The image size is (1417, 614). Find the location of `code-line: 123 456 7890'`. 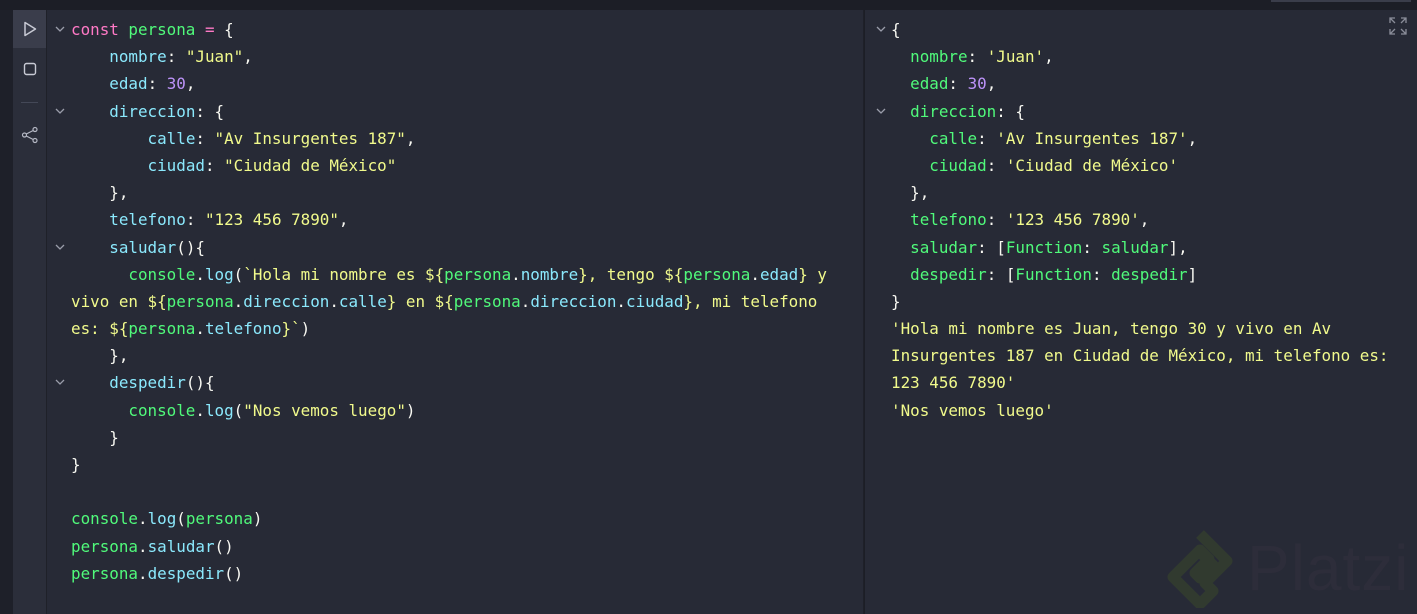

code-line: 123 456 7890' is located at coordinates (1139, 382).